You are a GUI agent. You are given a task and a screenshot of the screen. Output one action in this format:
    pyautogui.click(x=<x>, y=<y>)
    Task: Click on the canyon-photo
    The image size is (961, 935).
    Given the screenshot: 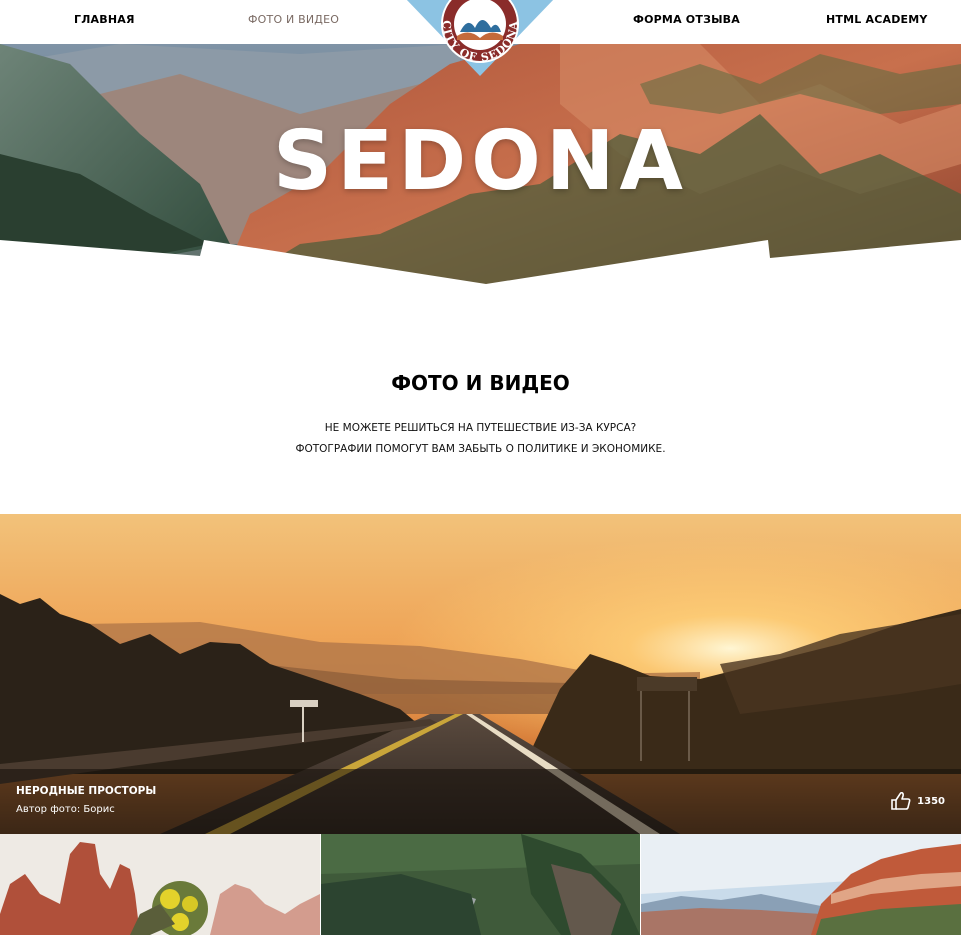 What is the action you would take?
    pyautogui.click(x=801, y=884)
    